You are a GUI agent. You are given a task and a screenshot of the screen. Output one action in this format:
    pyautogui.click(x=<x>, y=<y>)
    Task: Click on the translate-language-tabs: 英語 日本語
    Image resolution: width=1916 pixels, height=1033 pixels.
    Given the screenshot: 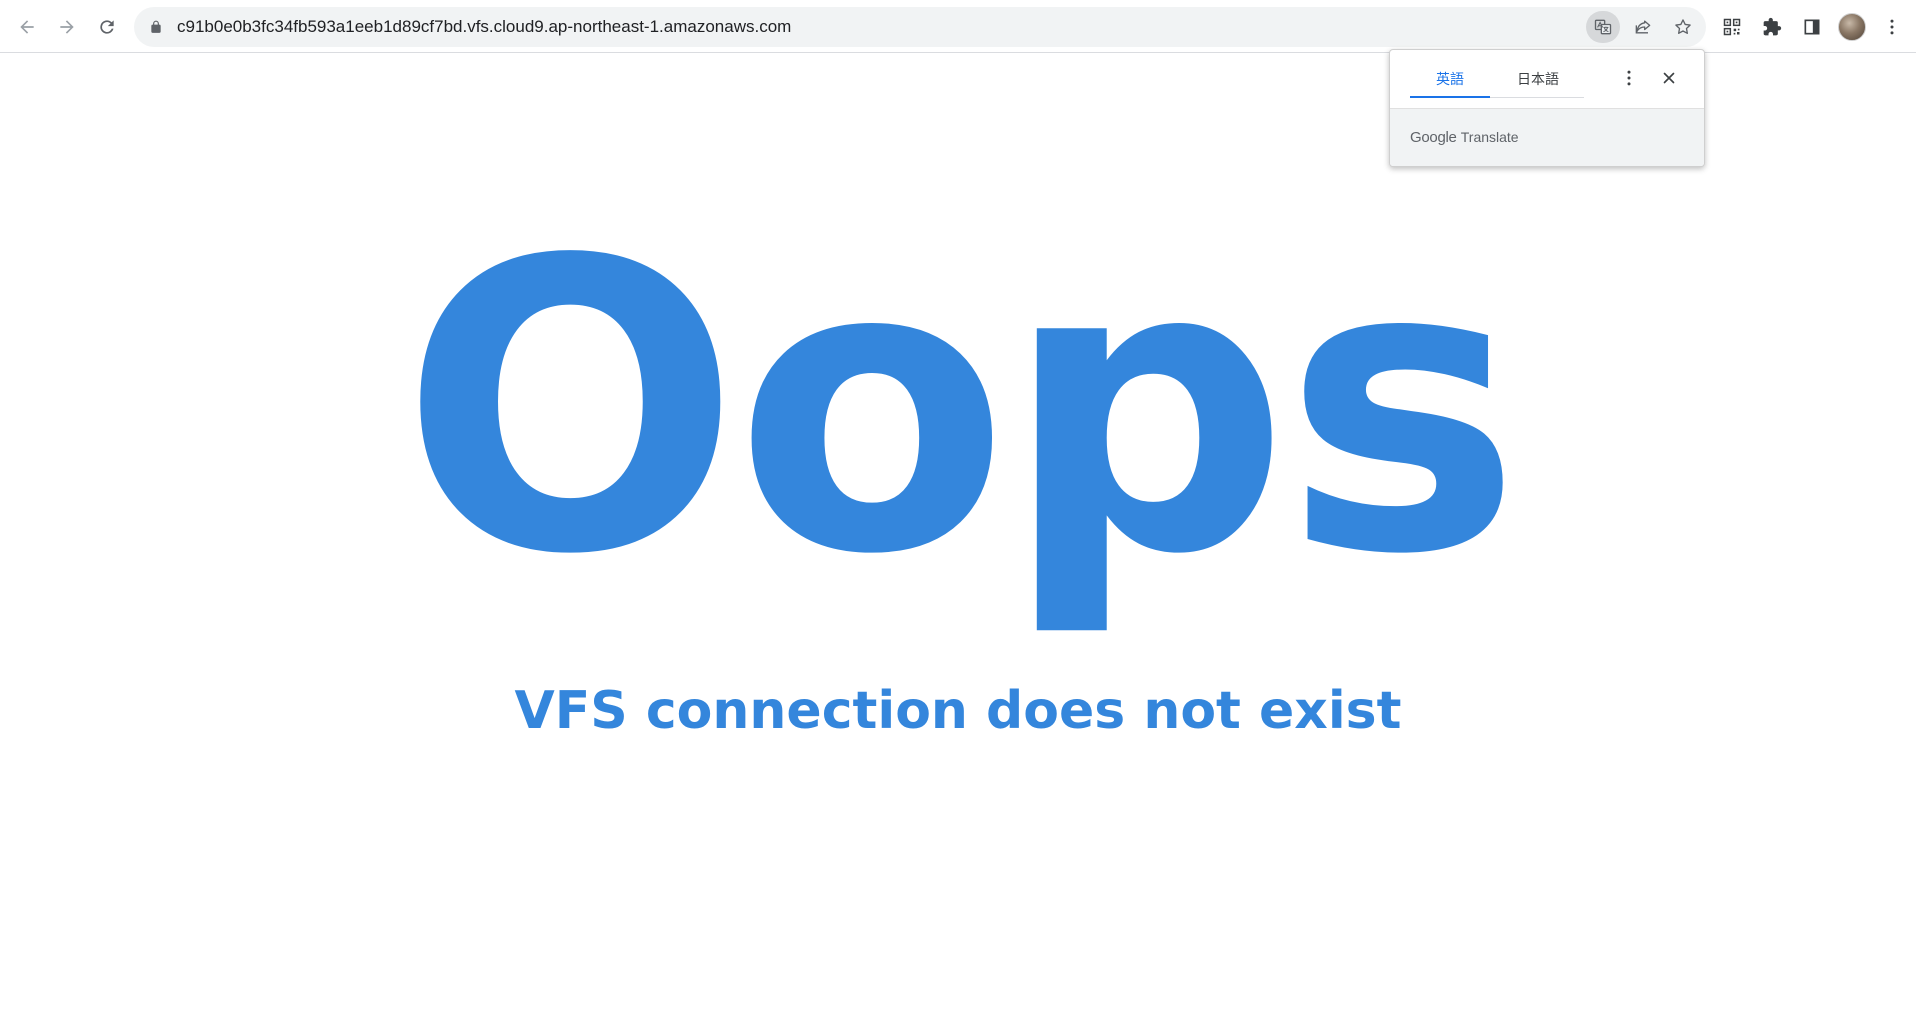 What is the action you would take?
    pyautogui.click(x=1497, y=81)
    